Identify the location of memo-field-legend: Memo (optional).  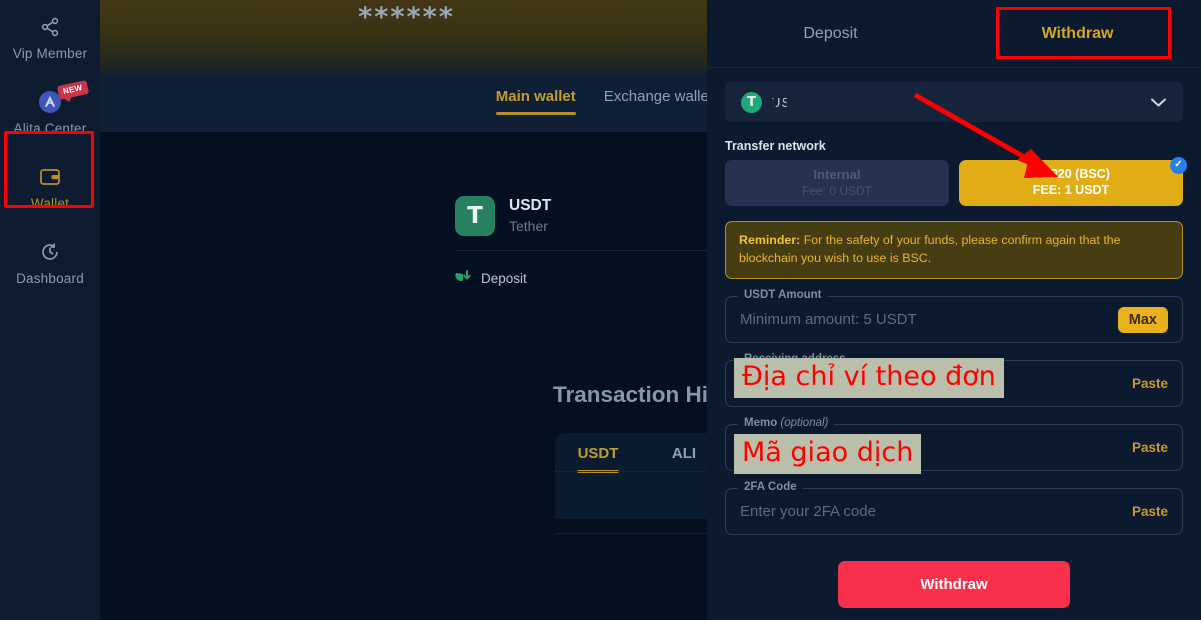
(786, 423).